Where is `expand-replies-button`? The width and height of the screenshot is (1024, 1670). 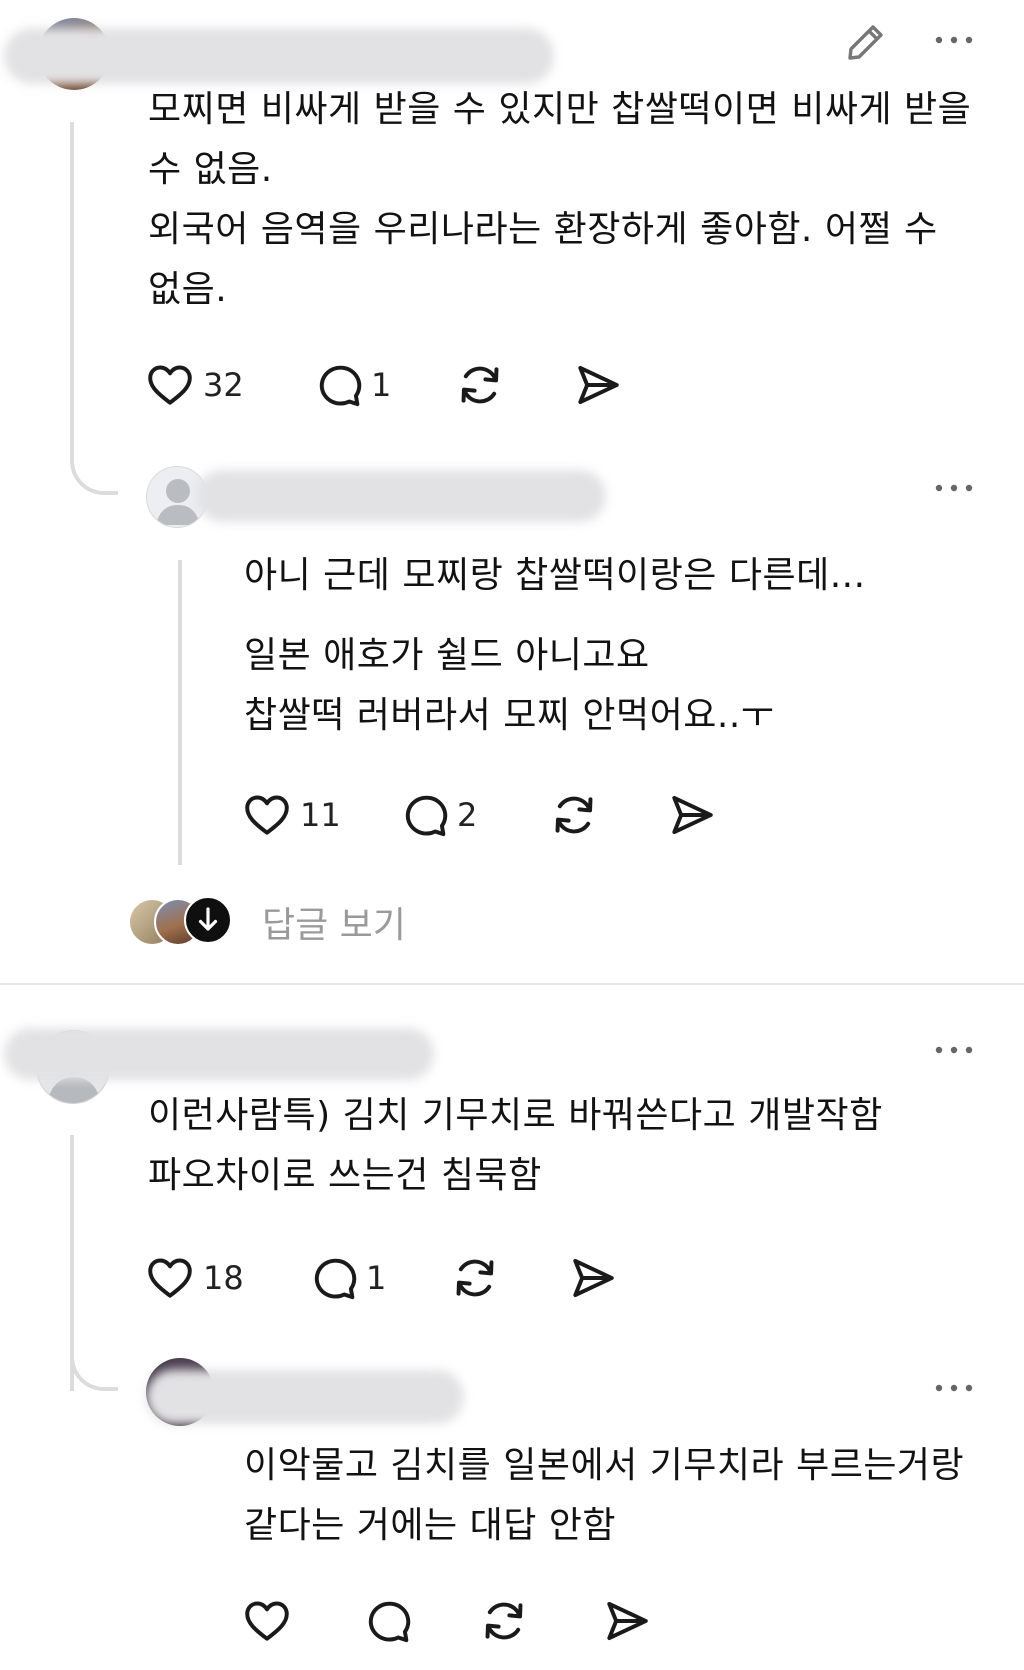
expand-replies-button is located at coordinates (208, 920).